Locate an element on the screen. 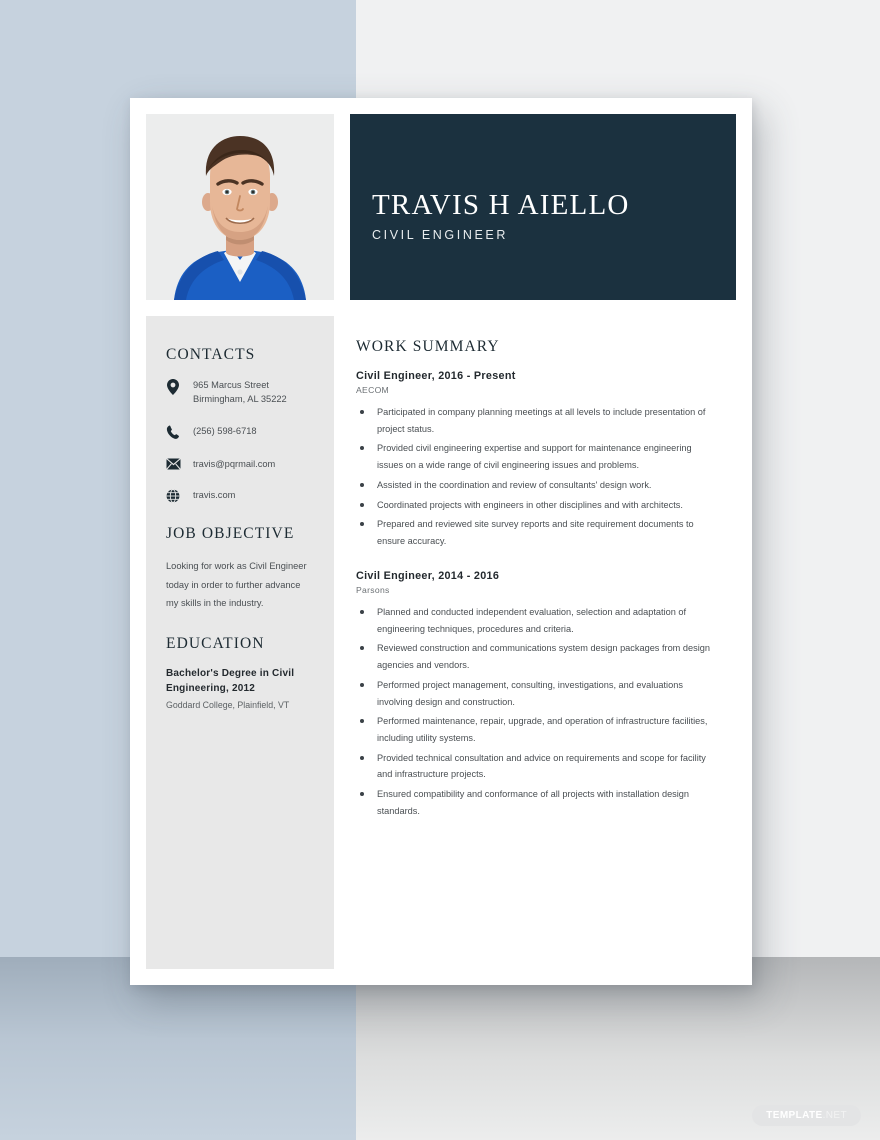 The image size is (880, 1140). contact-email-text: travis@pqrmail.com is located at coordinates (234, 463).